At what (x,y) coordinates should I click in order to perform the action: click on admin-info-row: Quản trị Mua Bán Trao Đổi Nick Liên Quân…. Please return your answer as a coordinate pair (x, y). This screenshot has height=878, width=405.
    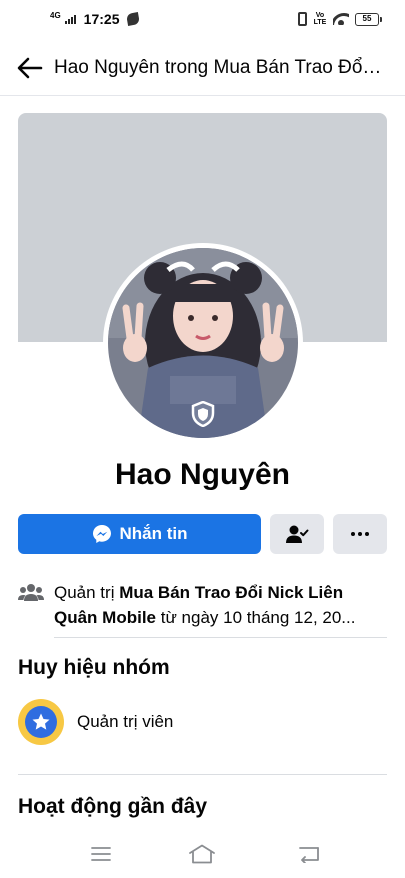
    Looking at the image, I should click on (202, 605).